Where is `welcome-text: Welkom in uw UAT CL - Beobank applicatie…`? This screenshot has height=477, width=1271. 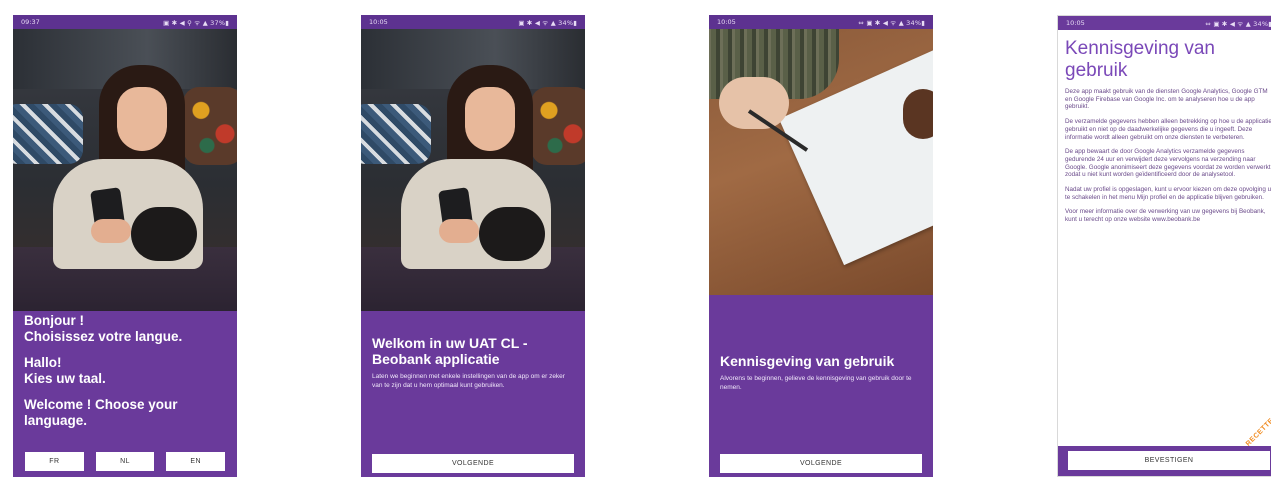 welcome-text: Welkom in uw UAT CL - Beobank applicatie… is located at coordinates (473, 362).